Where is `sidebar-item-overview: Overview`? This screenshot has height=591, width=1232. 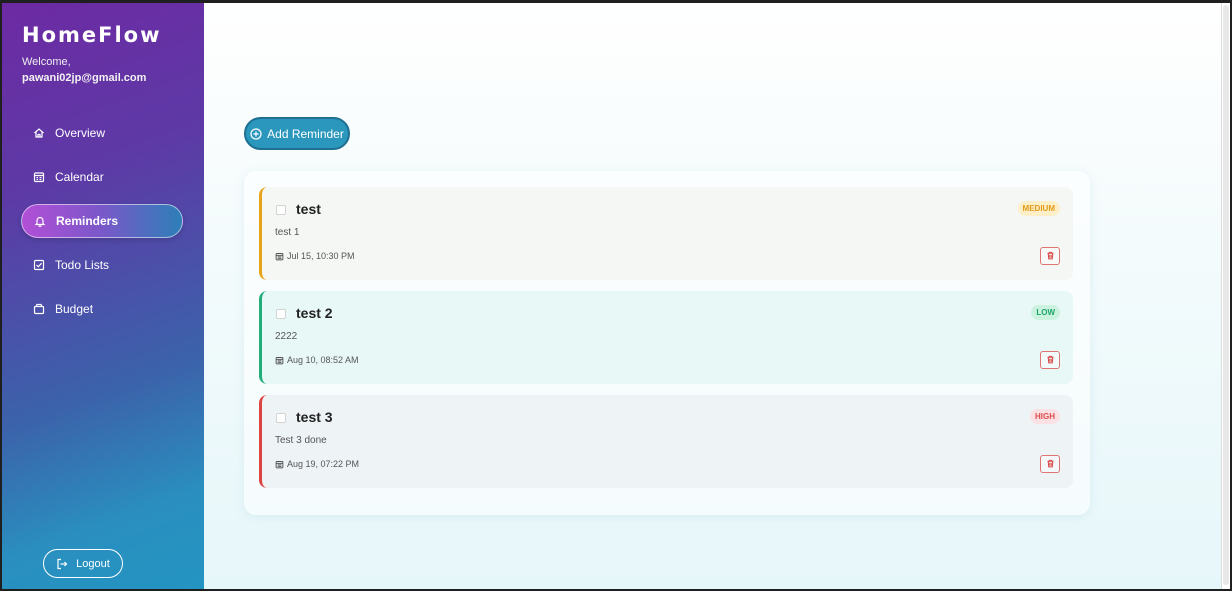
sidebar-item-overview: Overview is located at coordinates (102, 133).